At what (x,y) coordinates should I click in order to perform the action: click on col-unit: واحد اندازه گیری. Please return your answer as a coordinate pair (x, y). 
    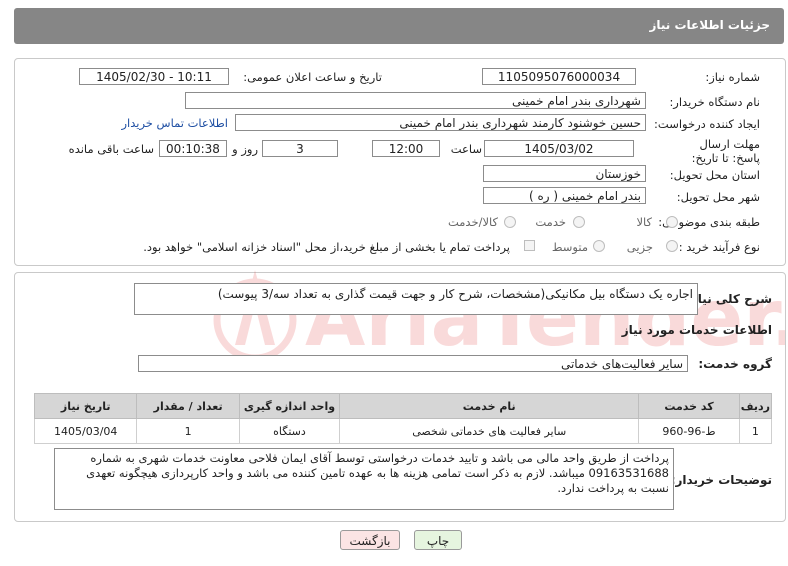
    Looking at the image, I should click on (289, 406).